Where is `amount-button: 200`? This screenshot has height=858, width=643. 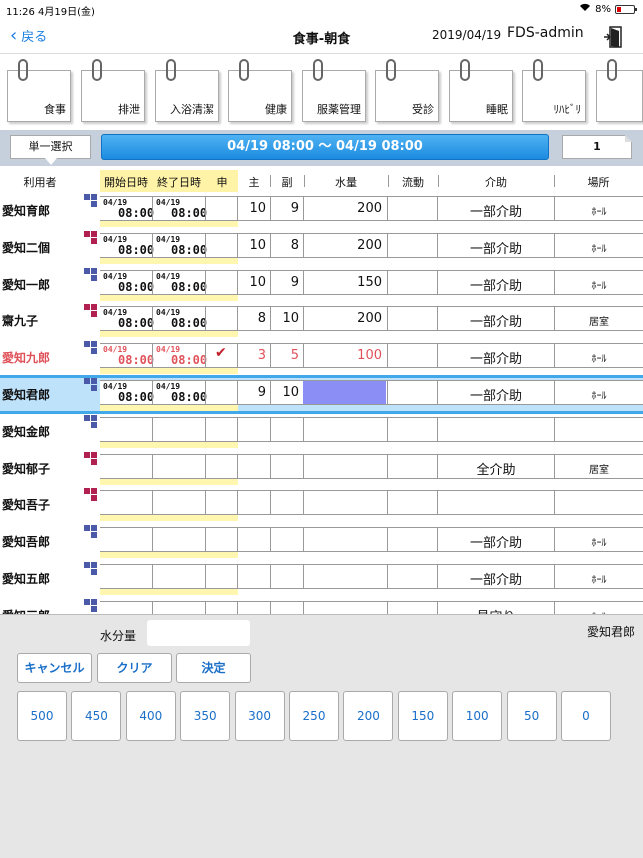 amount-button: 200 is located at coordinates (368, 716).